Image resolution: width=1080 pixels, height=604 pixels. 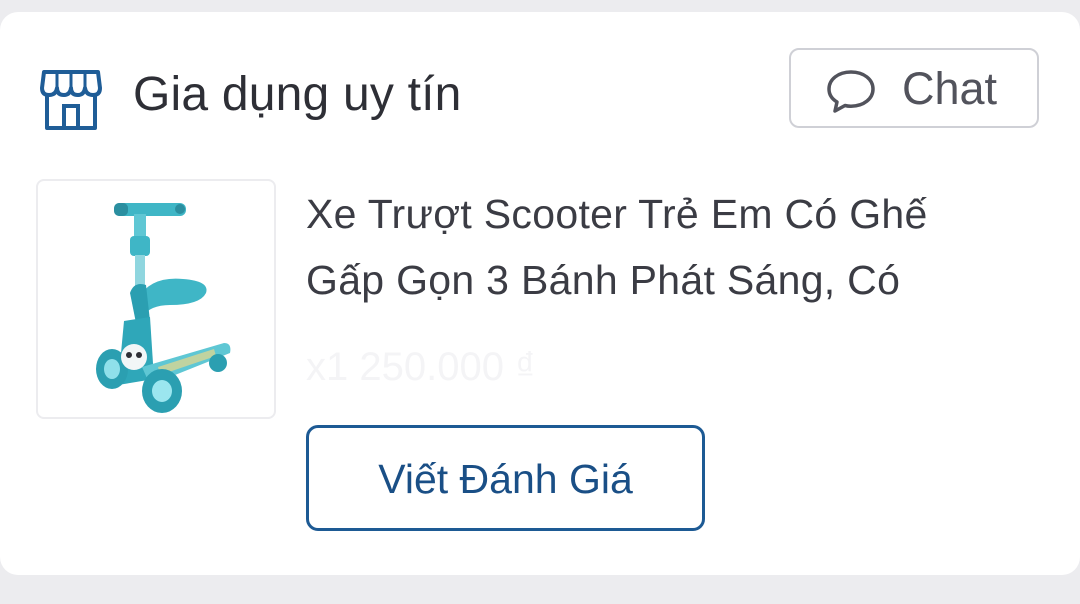 What do you see at coordinates (421, 367) in the screenshot?
I see `product-quantity-price: x1 250.000 ₫` at bounding box center [421, 367].